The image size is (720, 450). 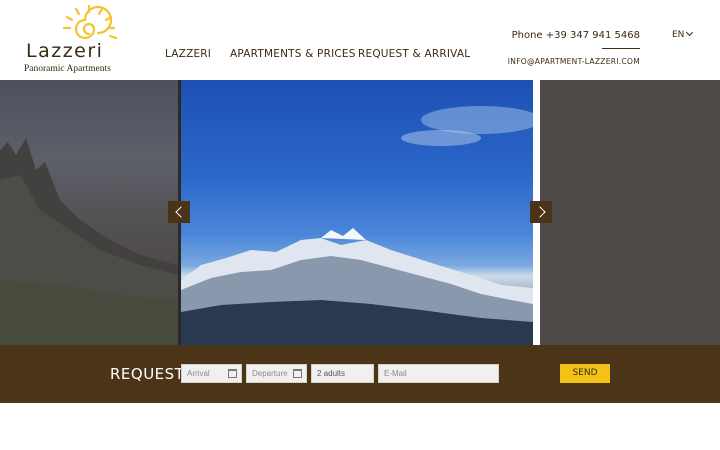 I want to click on brand-name: Lazzeri, so click(x=65, y=51).